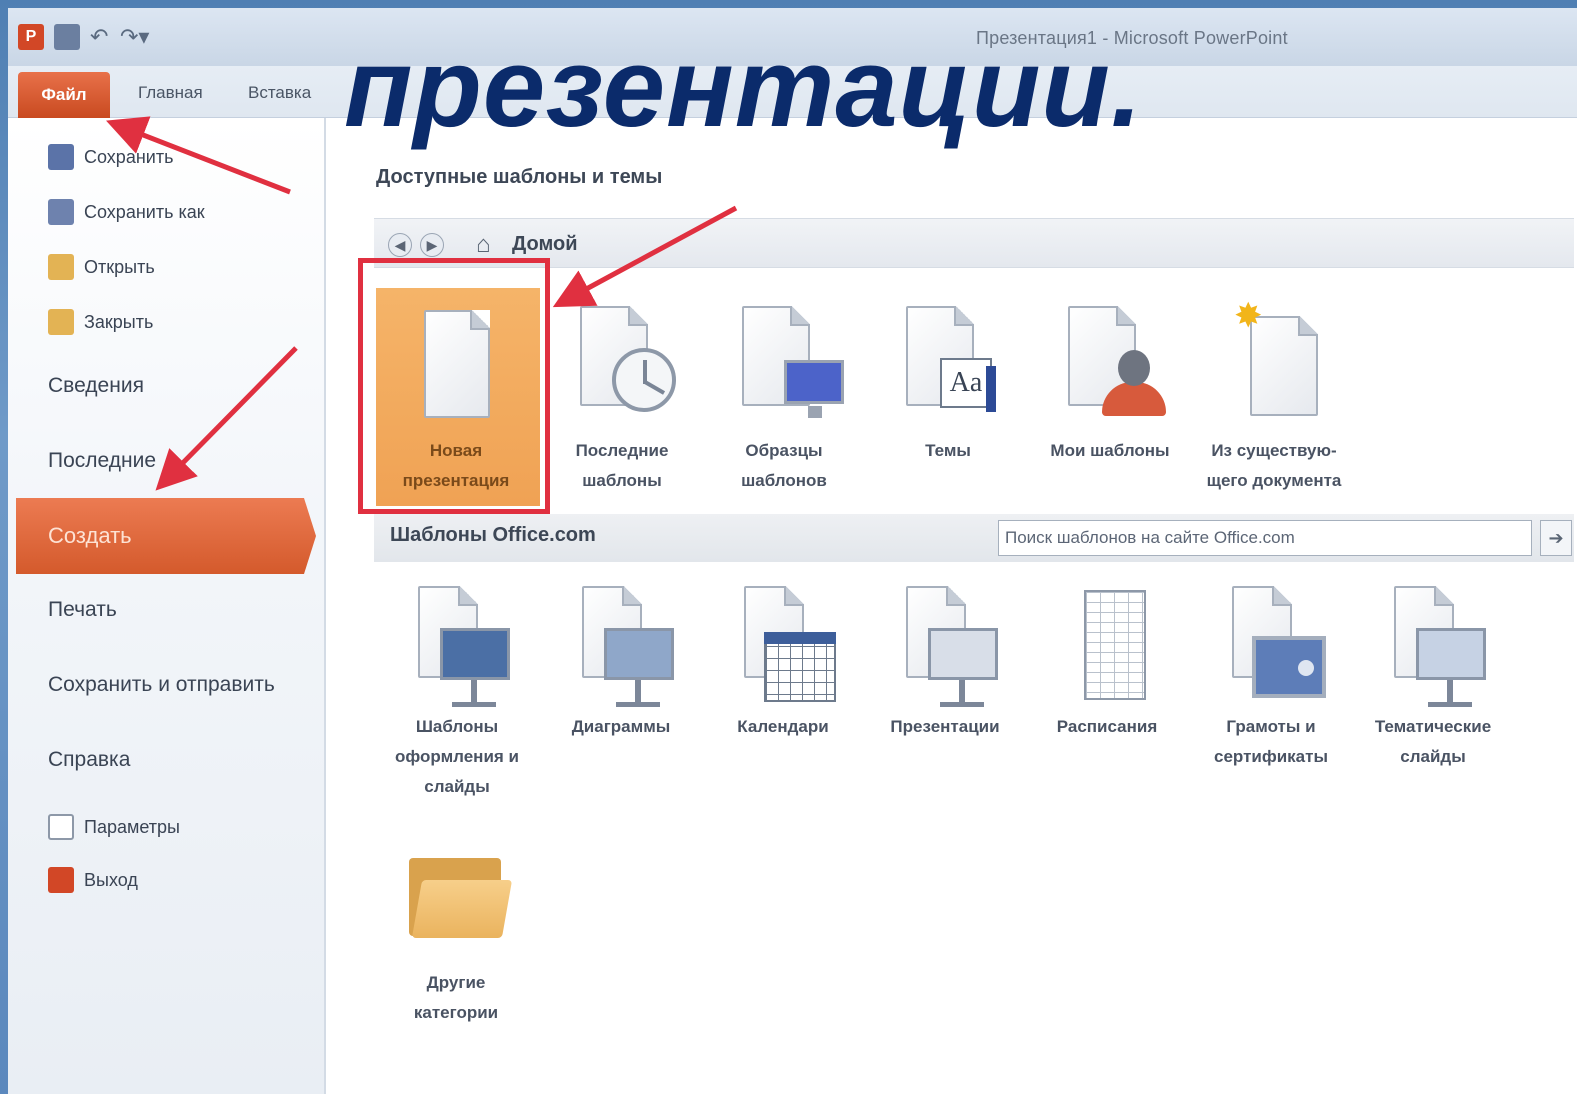 The height and width of the screenshot is (1094, 1577). Describe the element at coordinates (89, 760) in the screenshot. I see `nav-help: Справка` at that location.